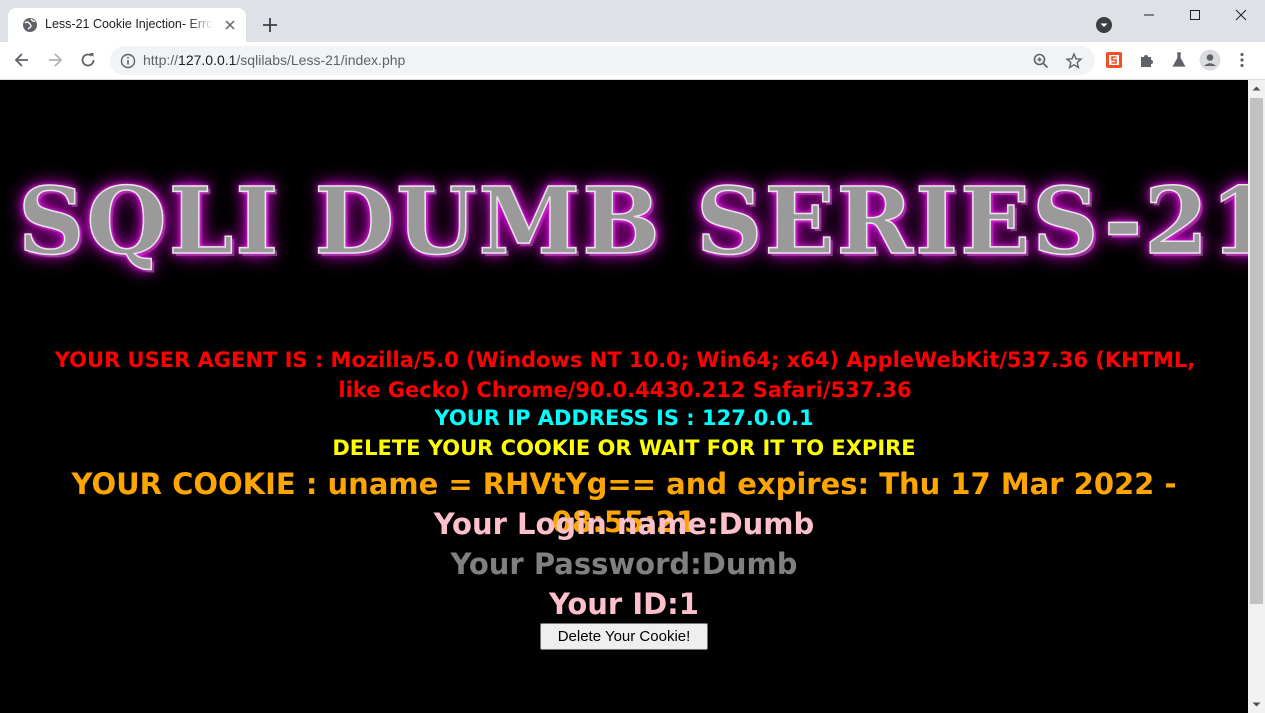  Describe the element at coordinates (1256, 88) in the screenshot. I see `scroll-up-icon` at that location.